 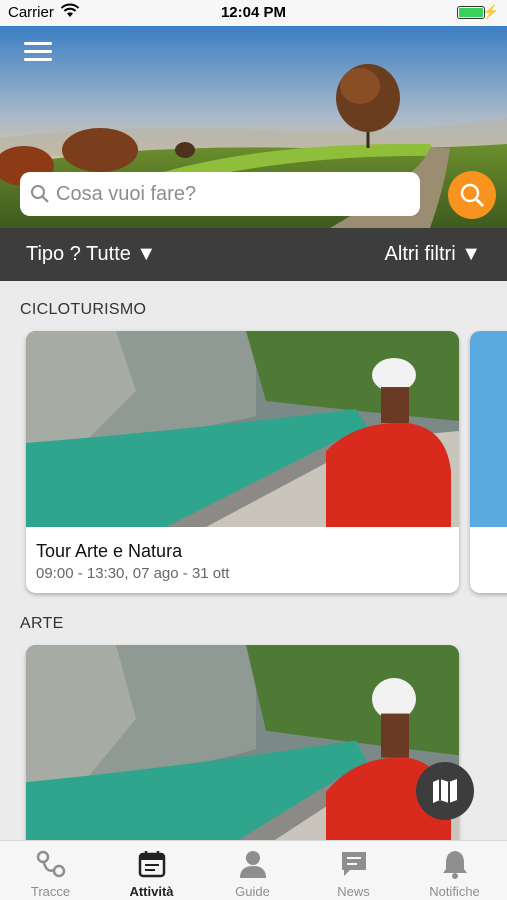 I want to click on map-icon, so click(x=445, y=791).